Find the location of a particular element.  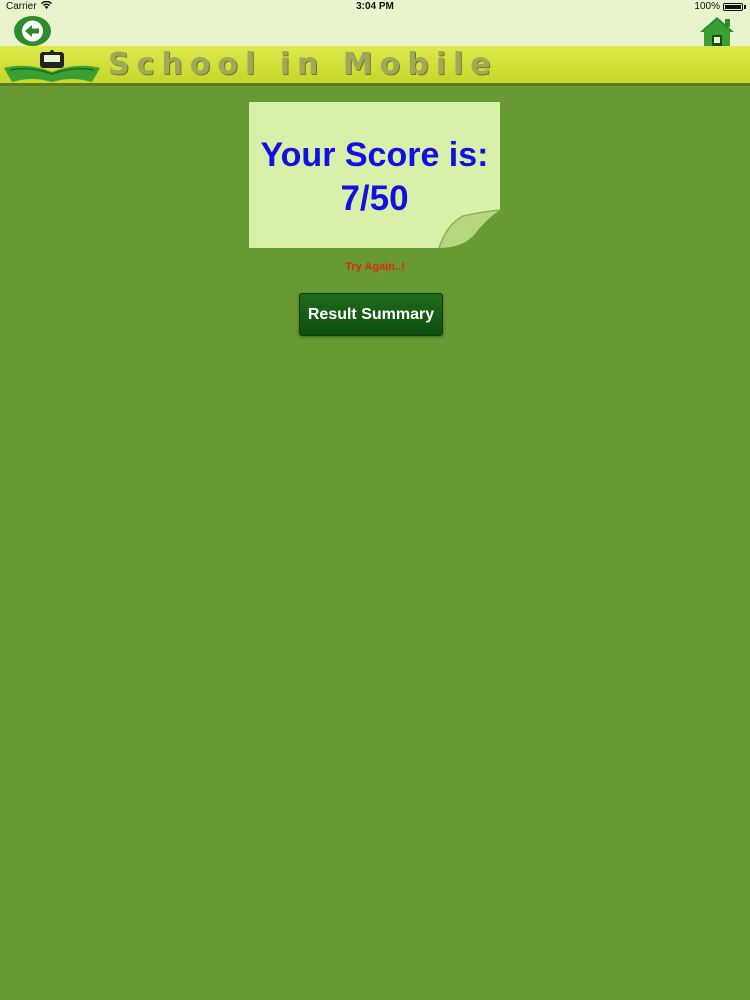

nav-bar is located at coordinates (375, 30).